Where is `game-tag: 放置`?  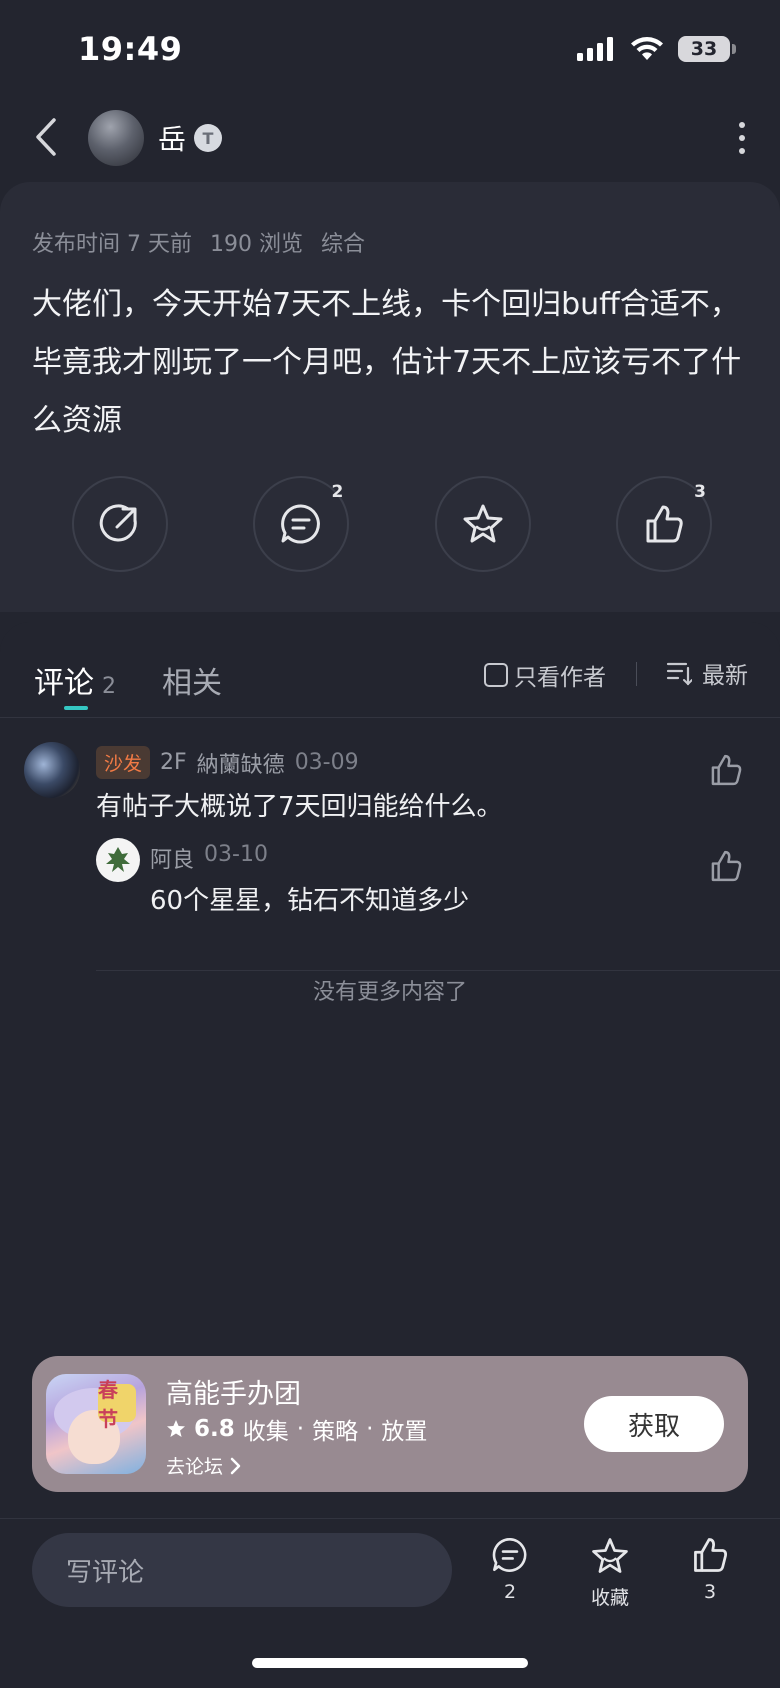
game-tag: 放置 is located at coordinates (404, 1432).